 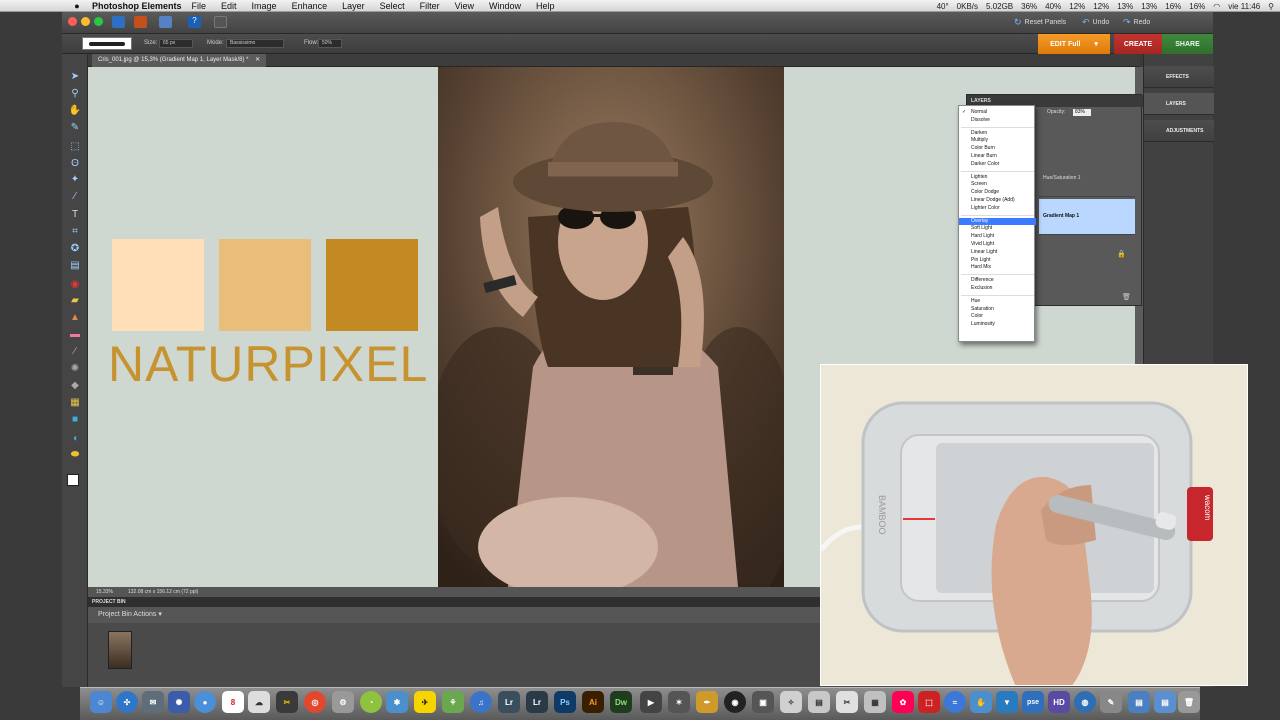 I want to click on app-shield-dock-icon: ▼, so click(x=1007, y=702).